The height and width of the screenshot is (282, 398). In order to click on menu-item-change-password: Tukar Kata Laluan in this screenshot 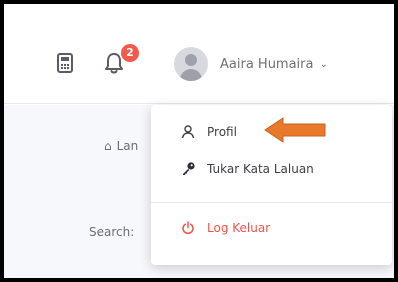, I will do `click(247, 168)`.